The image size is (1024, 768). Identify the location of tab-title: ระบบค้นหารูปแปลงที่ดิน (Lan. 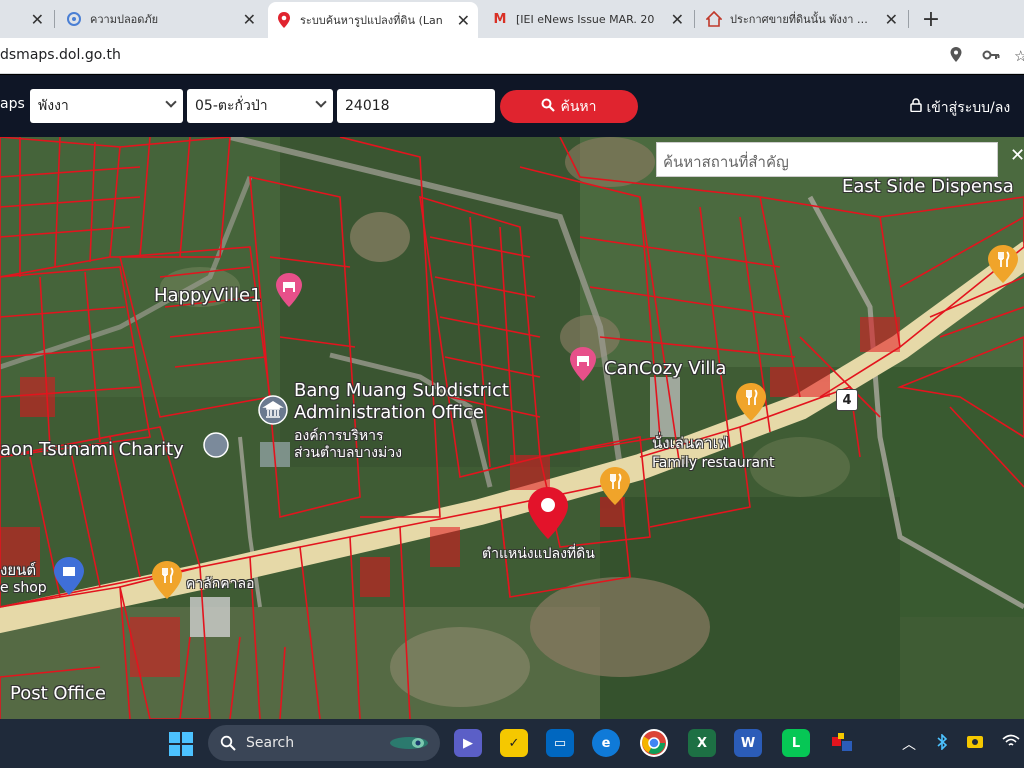
(371, 20).